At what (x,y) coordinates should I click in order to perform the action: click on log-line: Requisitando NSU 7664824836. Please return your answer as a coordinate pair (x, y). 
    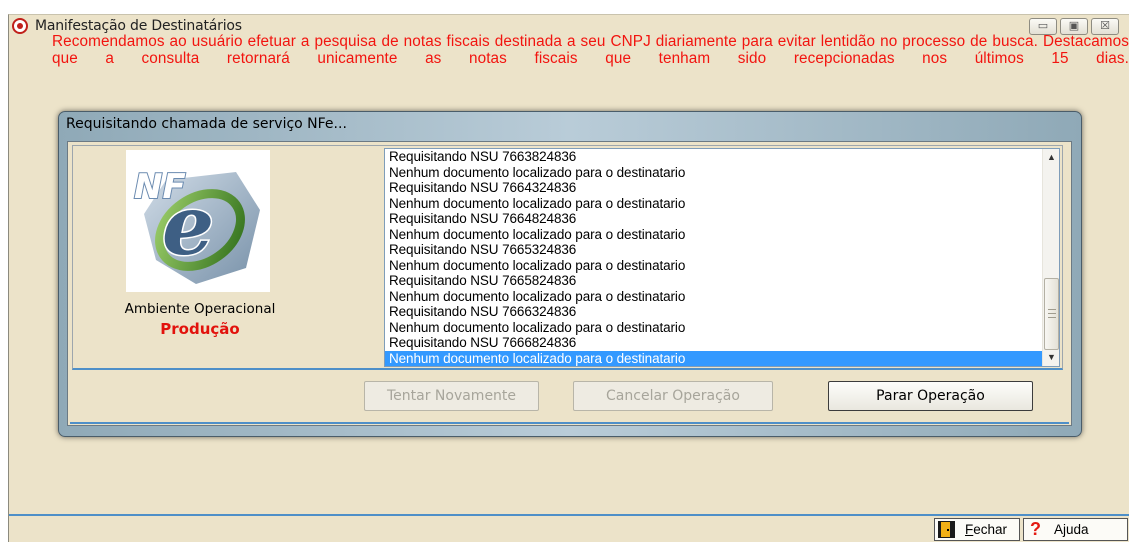
    Looking at the image, I should click on (714, 219).